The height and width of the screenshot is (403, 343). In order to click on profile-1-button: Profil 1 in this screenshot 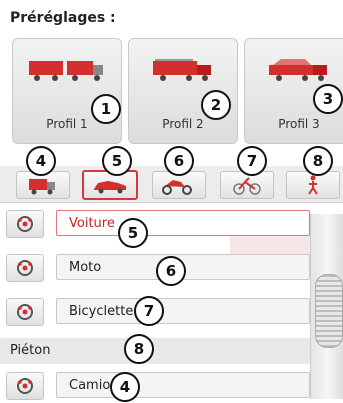, I will do `click(67, 91)`.